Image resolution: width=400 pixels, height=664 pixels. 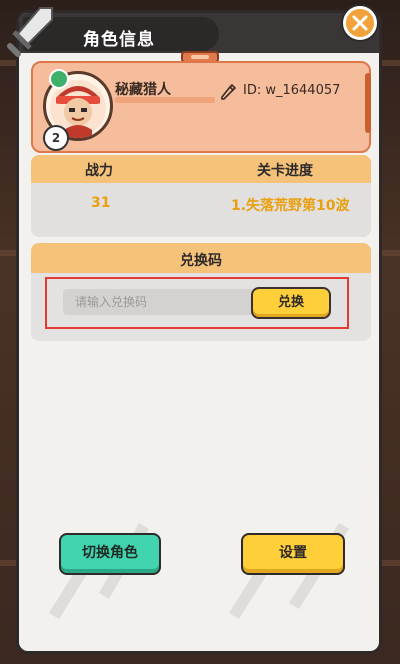 What do you see at coordinates (110, 554) in the screenshot?
I see `switch-character-button: 切换角色` at bounding box center [110, 554].